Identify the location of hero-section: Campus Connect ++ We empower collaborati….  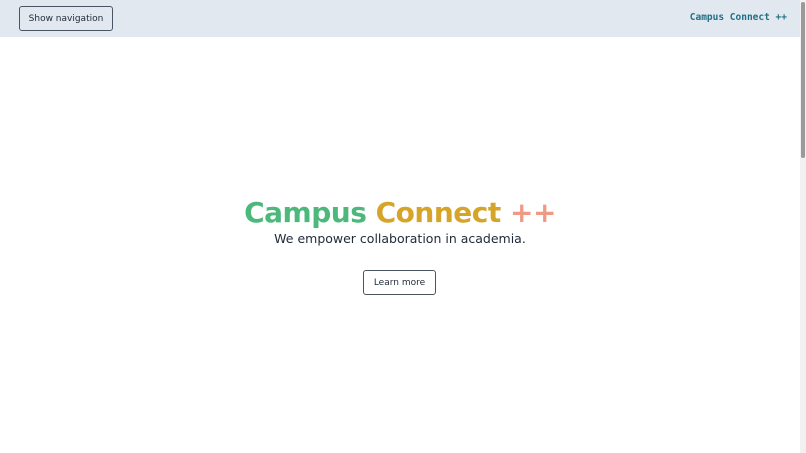
(400, 221).